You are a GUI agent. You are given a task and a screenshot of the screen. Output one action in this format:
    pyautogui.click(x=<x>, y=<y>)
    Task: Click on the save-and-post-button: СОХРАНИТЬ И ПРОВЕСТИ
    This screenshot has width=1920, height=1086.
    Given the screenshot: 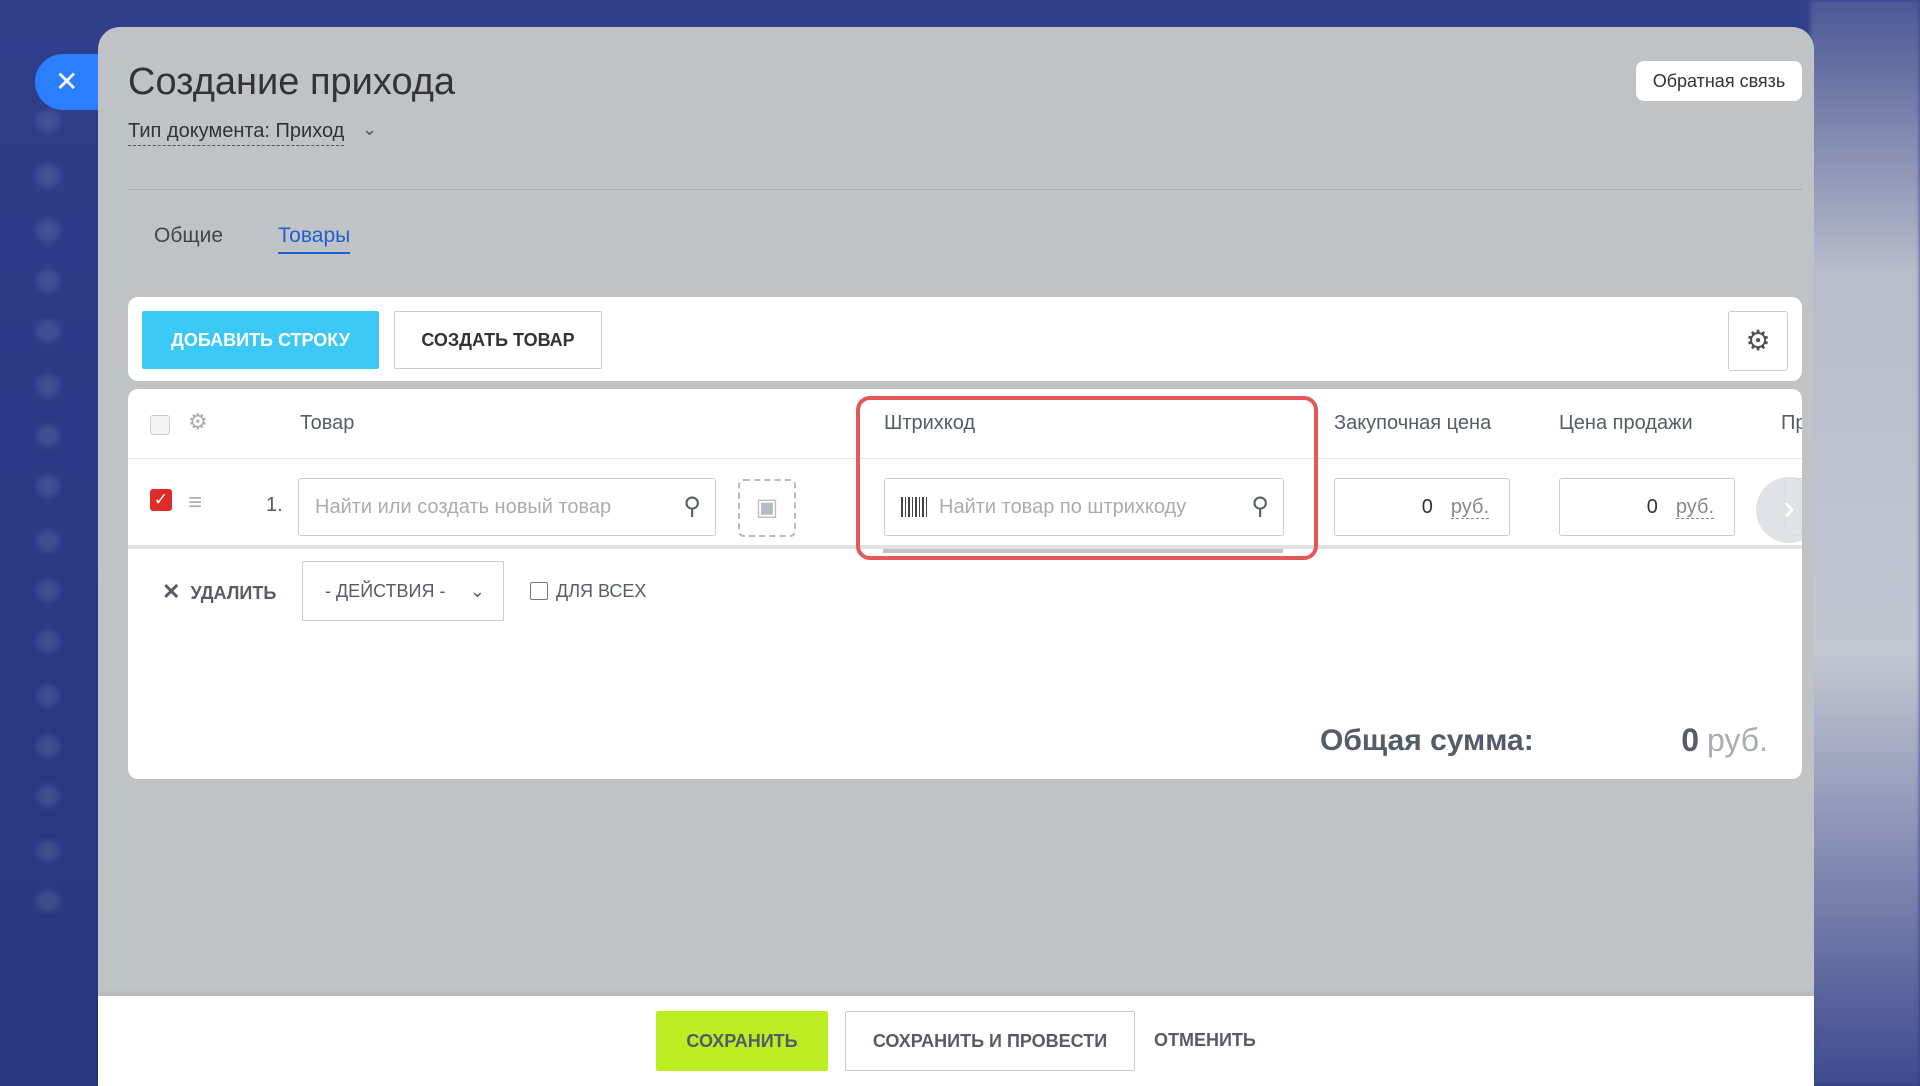 What is the action you would take?
    pyautogui.click(x=990, y=1041)
    